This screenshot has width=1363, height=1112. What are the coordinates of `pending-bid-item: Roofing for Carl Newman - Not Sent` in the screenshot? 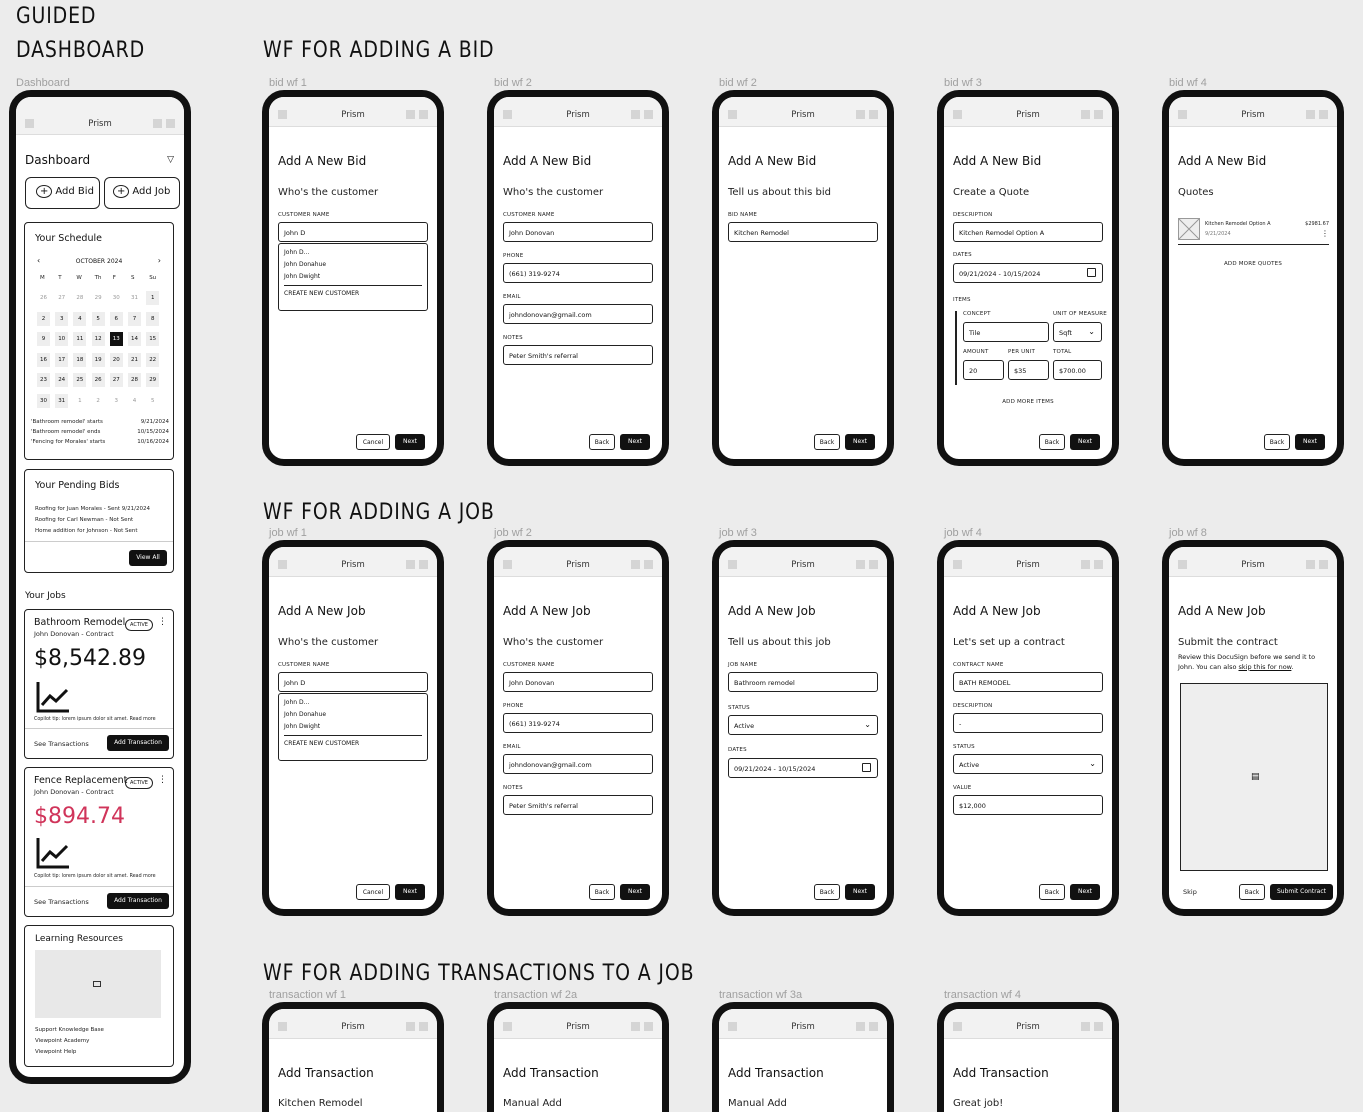 It's located at (84, 520).